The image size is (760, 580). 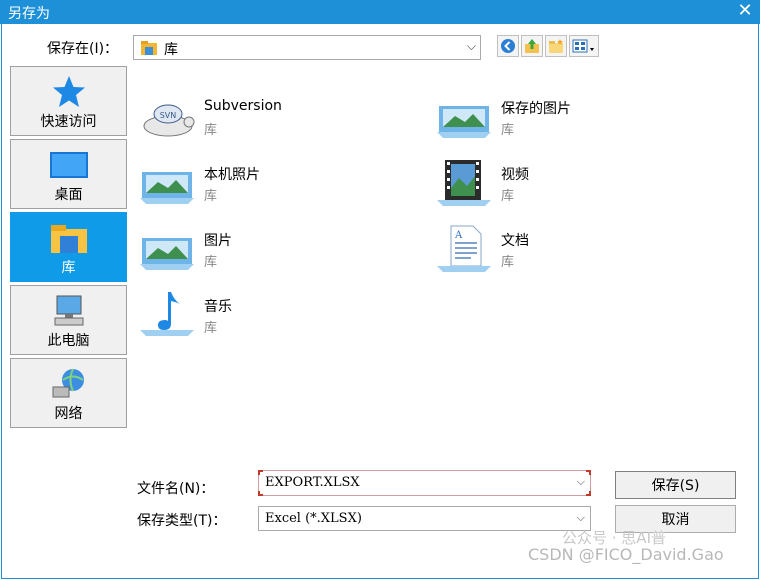 I want to click on svn-turtle-icon: SVN, so click(x=169, y=120).